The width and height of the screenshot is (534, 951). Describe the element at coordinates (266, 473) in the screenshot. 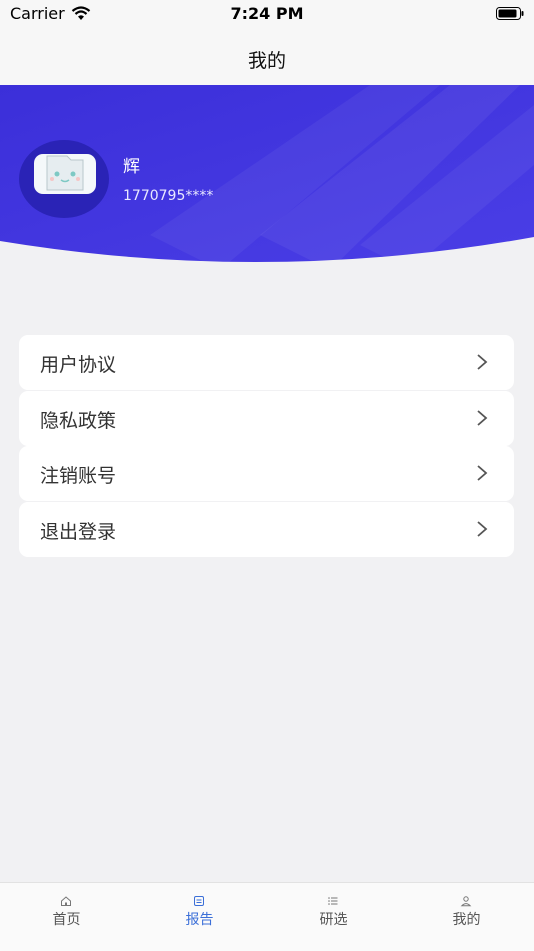

I see `menu-item-delete-account: 注销账号` at that location.